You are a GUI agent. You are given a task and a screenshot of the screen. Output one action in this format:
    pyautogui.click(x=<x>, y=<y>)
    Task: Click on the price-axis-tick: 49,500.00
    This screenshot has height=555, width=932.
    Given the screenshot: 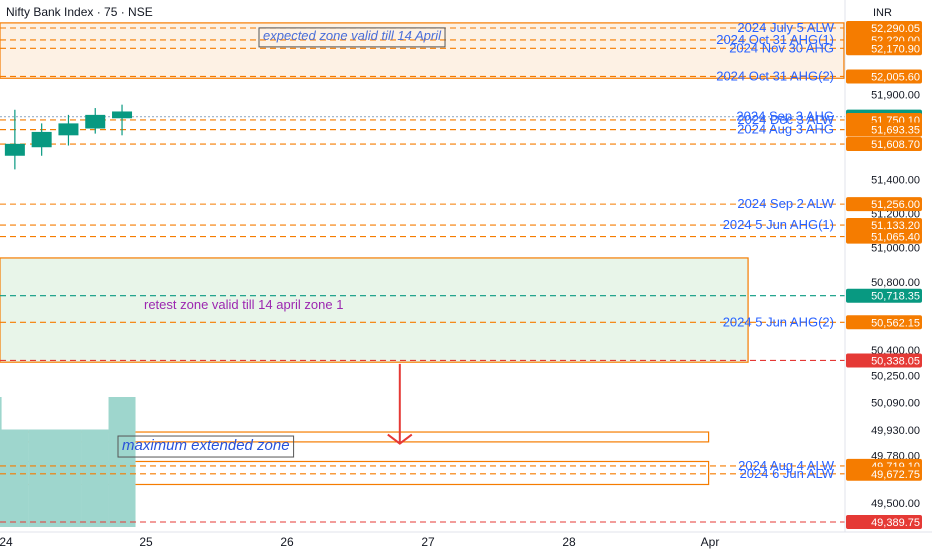 What is the action you would take?
    pyautogui.click(x=895, y=504)
    